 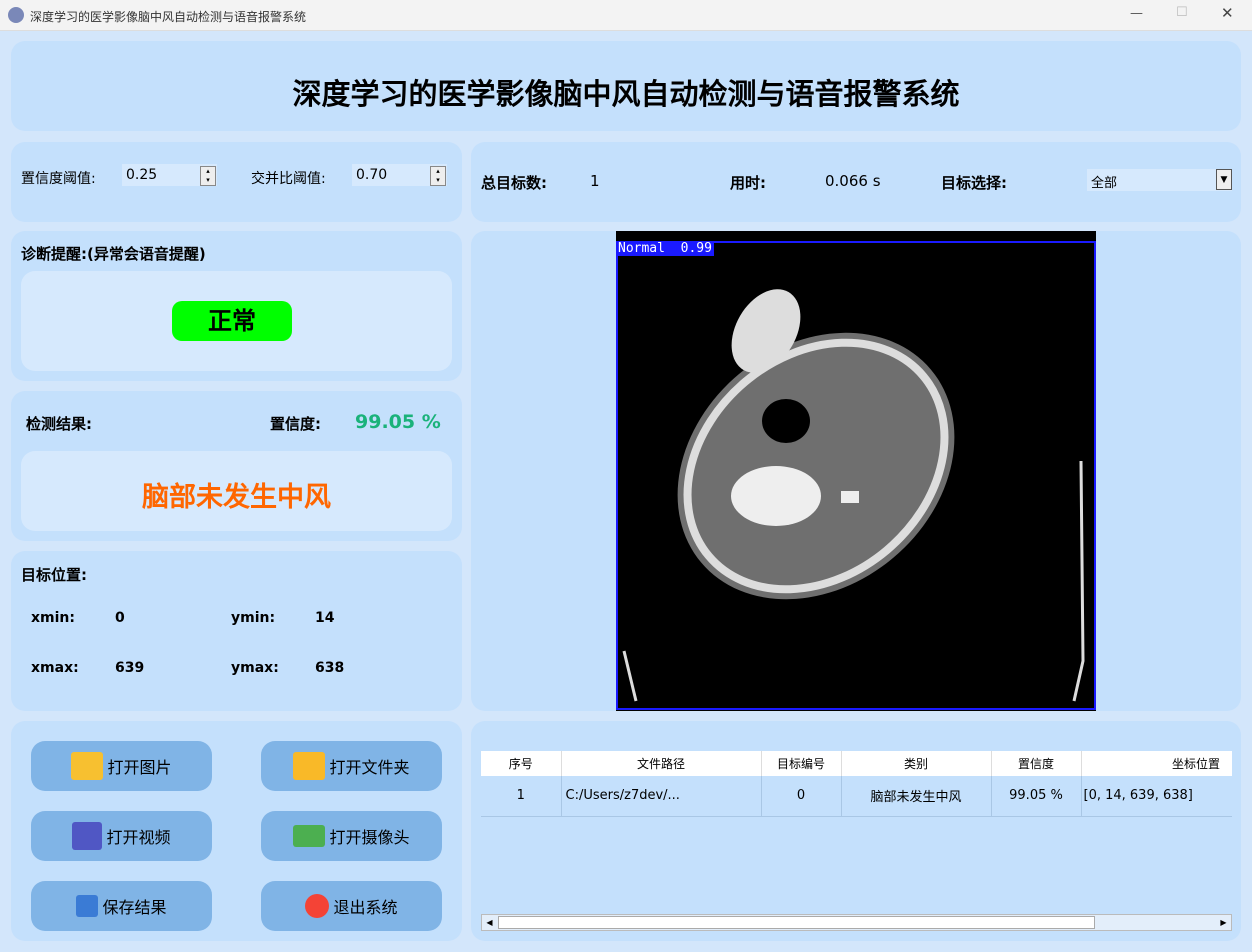 I want to click on iou-threshold-label: 交并比阈值:, so click(x=288, y=179).